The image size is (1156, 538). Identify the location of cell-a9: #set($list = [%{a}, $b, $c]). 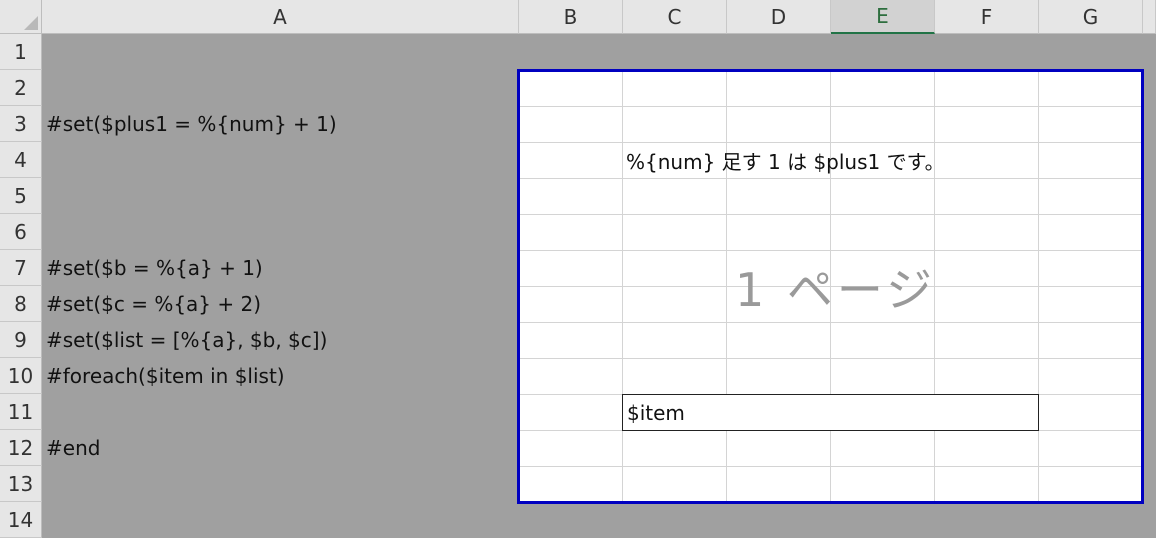
(186, 340).